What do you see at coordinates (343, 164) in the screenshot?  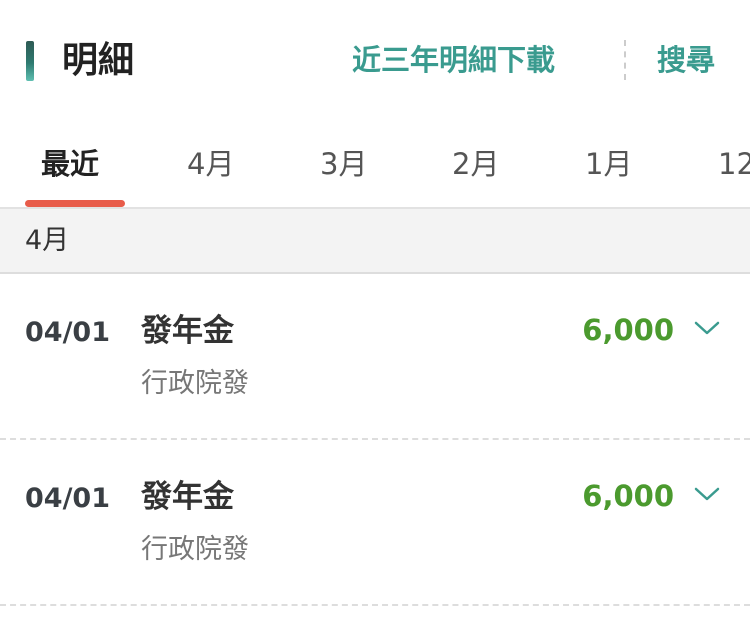 I see `tab-march: 3月` at bounding box center [343, 164].